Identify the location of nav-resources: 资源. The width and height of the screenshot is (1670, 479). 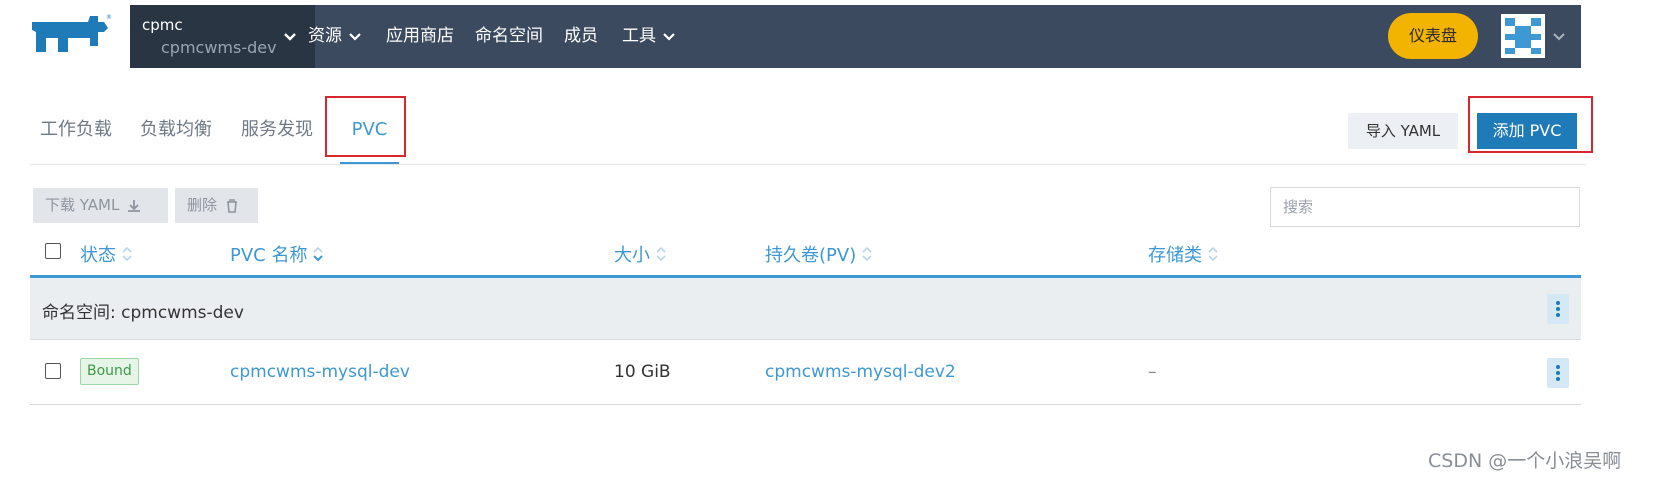
(335, 36).